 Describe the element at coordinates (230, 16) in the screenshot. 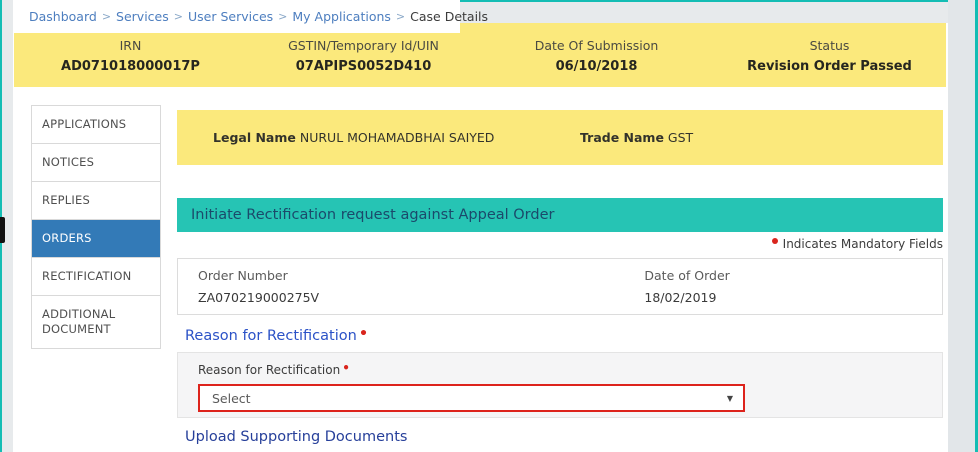

I see `breadcrumb-link-user-services: User Services` at that location.